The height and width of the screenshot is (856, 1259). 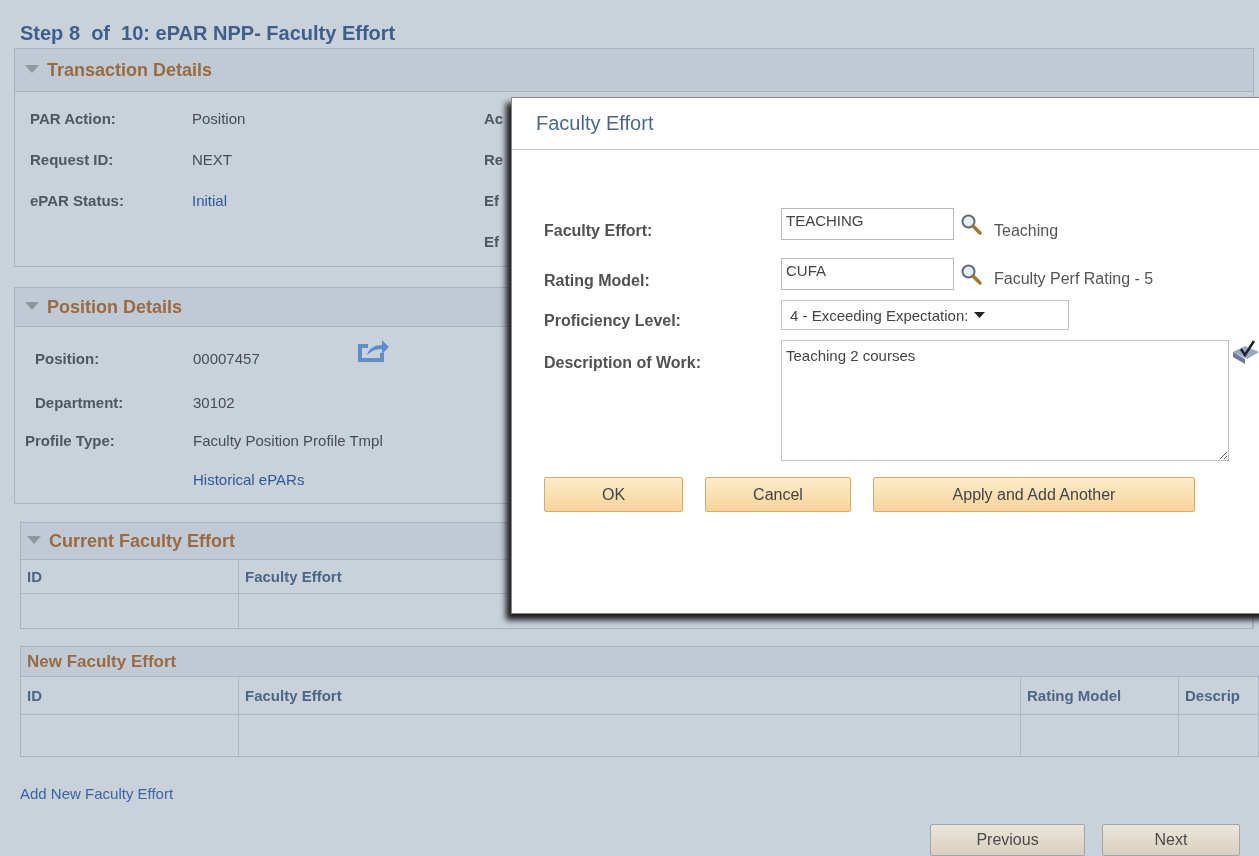 What do you see at coordinates (613, 320) in the screenshot?
I see `field-label: Proficiency Level:` at bounding box center [613, 320].